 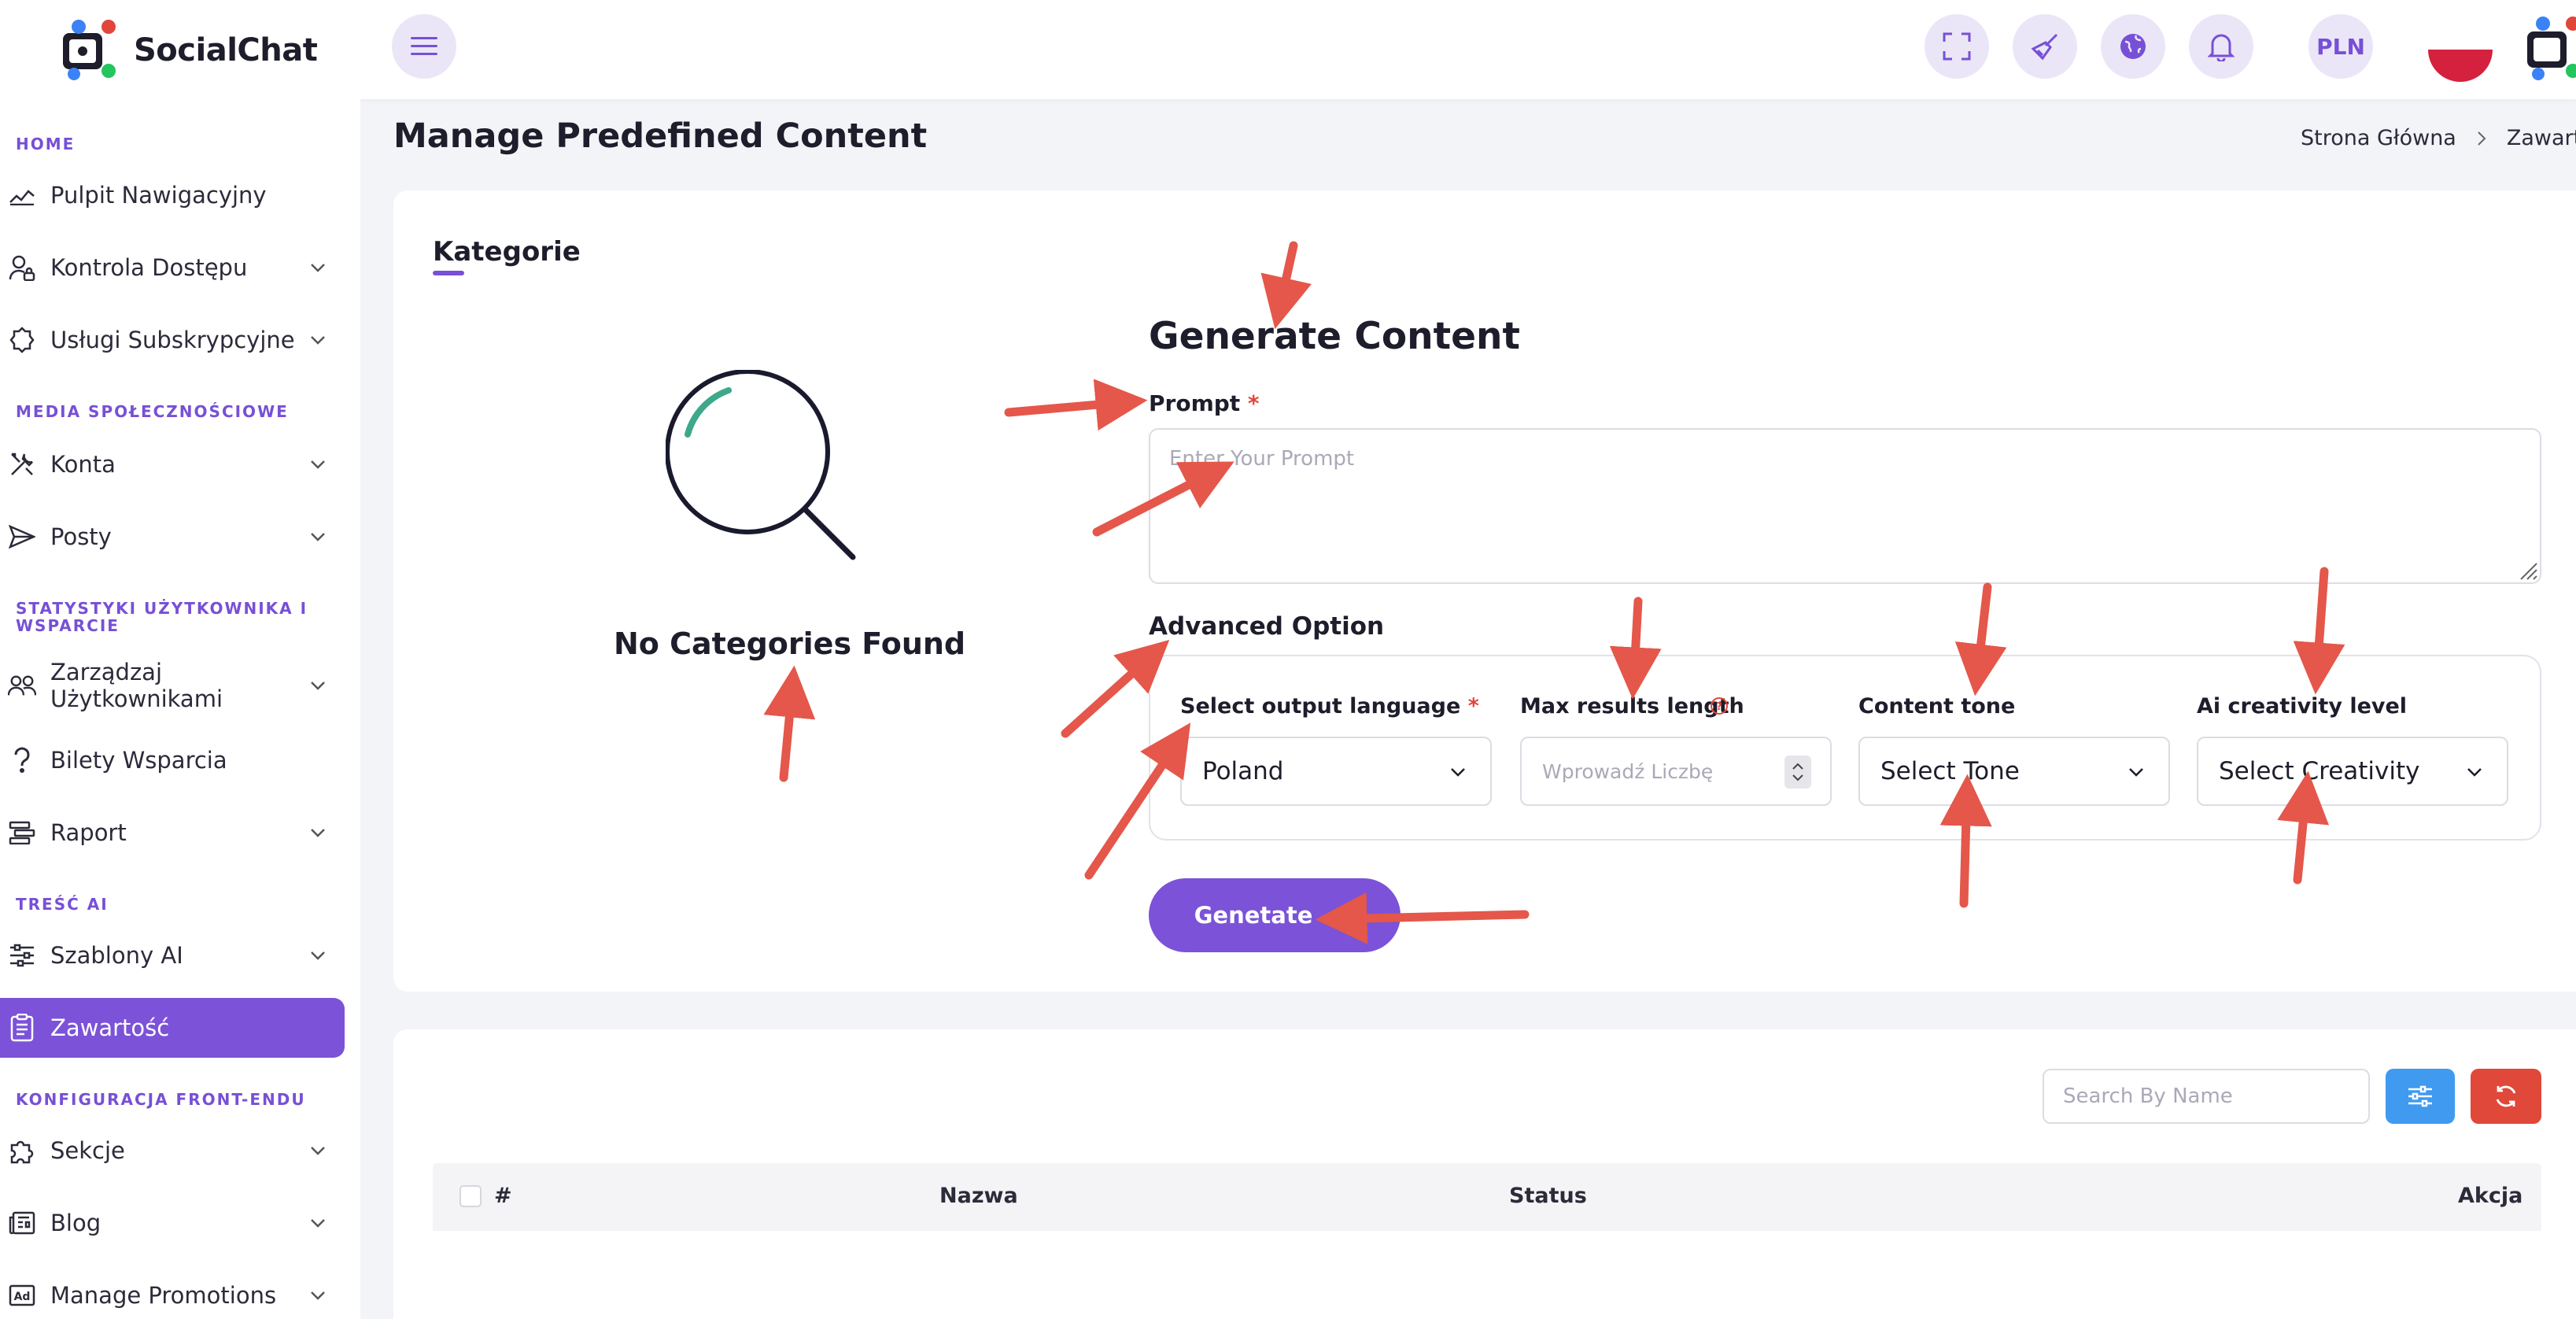 I want to click on sidebar-item-uzytkownicy: Zarządzaj Użytkownikami, so click(x=172, y=685).